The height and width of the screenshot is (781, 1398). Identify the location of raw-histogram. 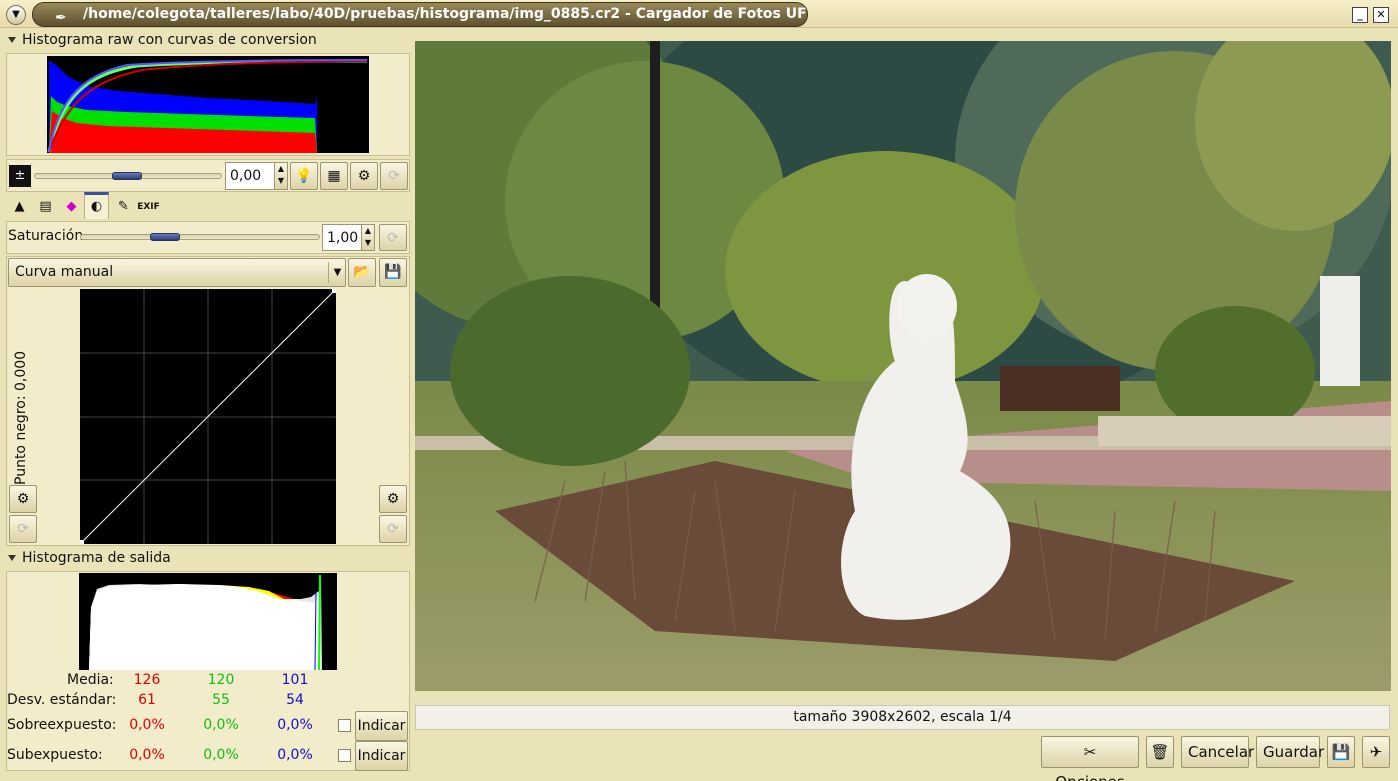
(208, 104).